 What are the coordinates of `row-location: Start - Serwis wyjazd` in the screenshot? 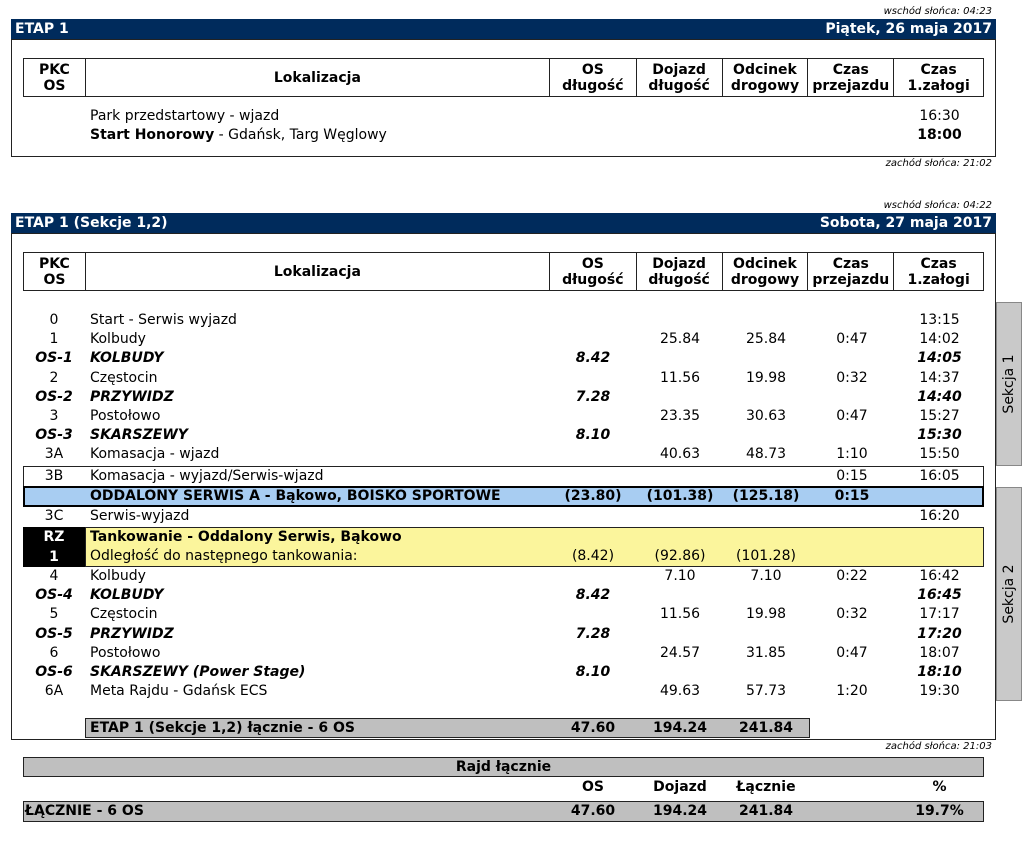 It's located at (163, 320).